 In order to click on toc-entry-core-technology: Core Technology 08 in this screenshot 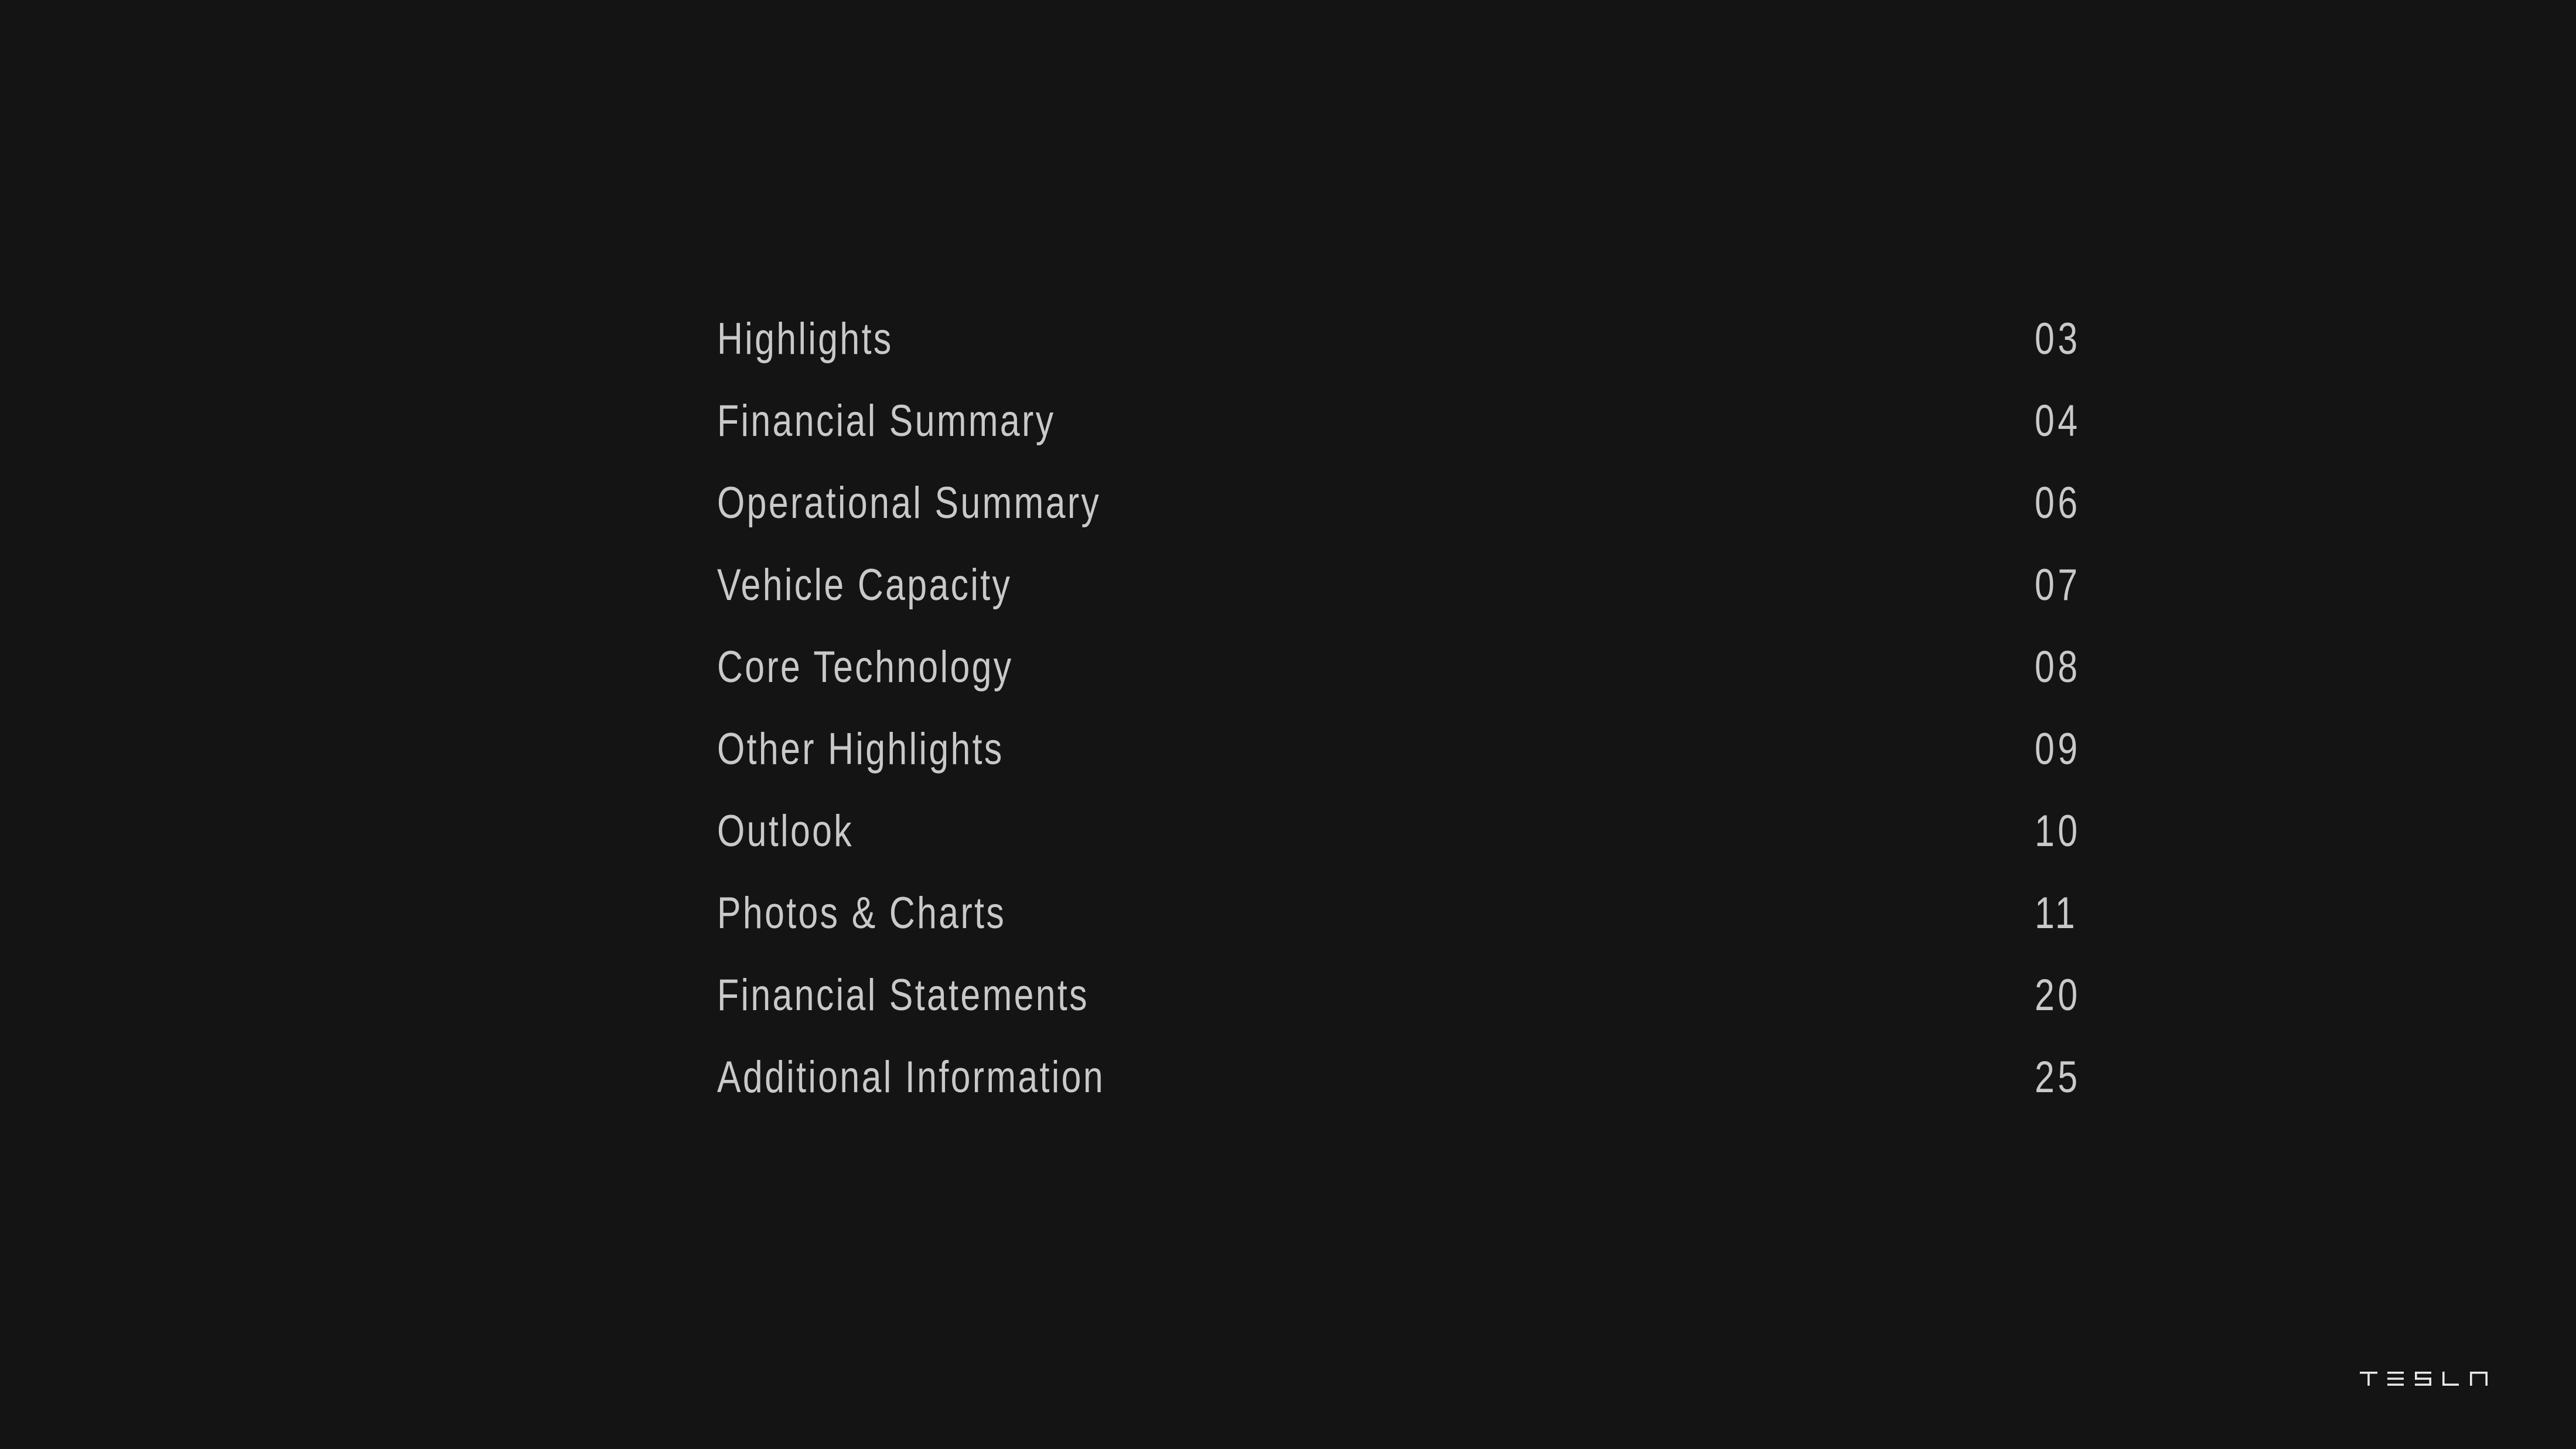, I will do `click(1397, 686)`.